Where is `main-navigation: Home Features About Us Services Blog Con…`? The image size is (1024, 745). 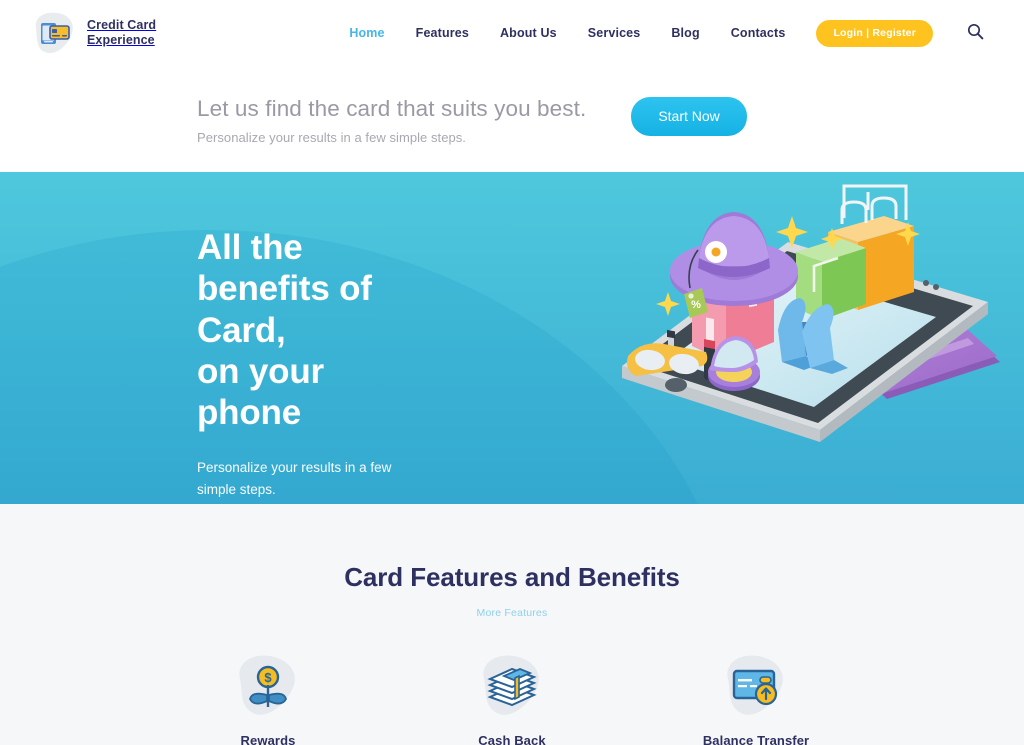 main-navigation: Home Features About Us Services Blog Con… is located at coordinates (666, 33).